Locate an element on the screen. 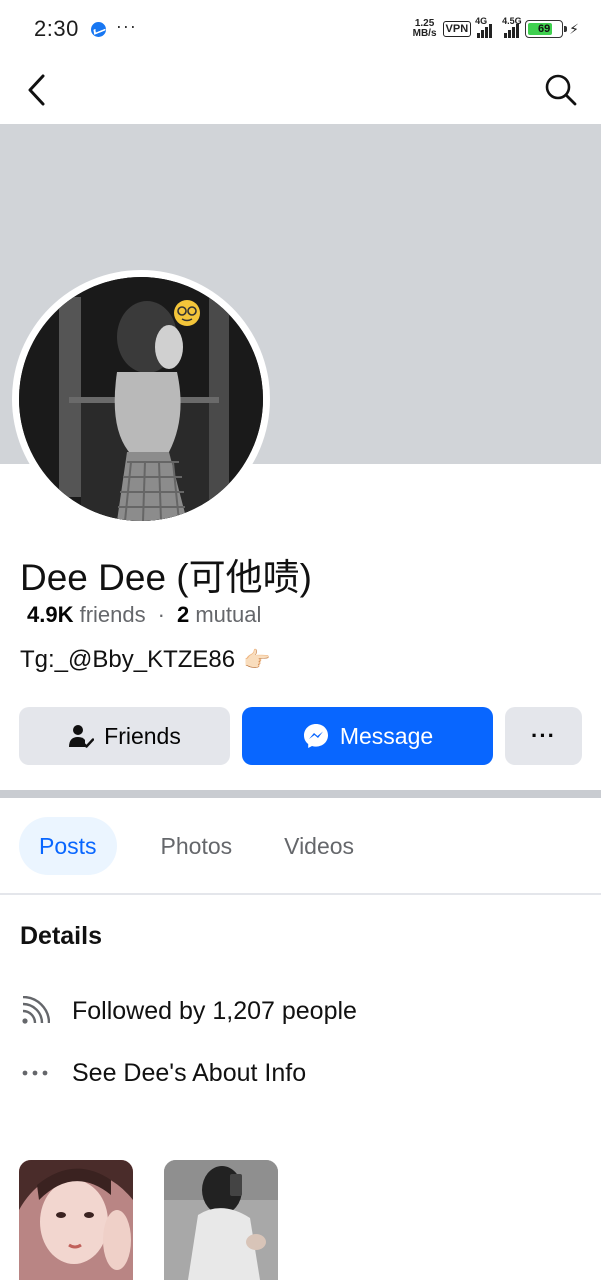 The image size is (601, 1280). pointing-hand-emoji: 👉🏻 is located at coordinates (257, 659).